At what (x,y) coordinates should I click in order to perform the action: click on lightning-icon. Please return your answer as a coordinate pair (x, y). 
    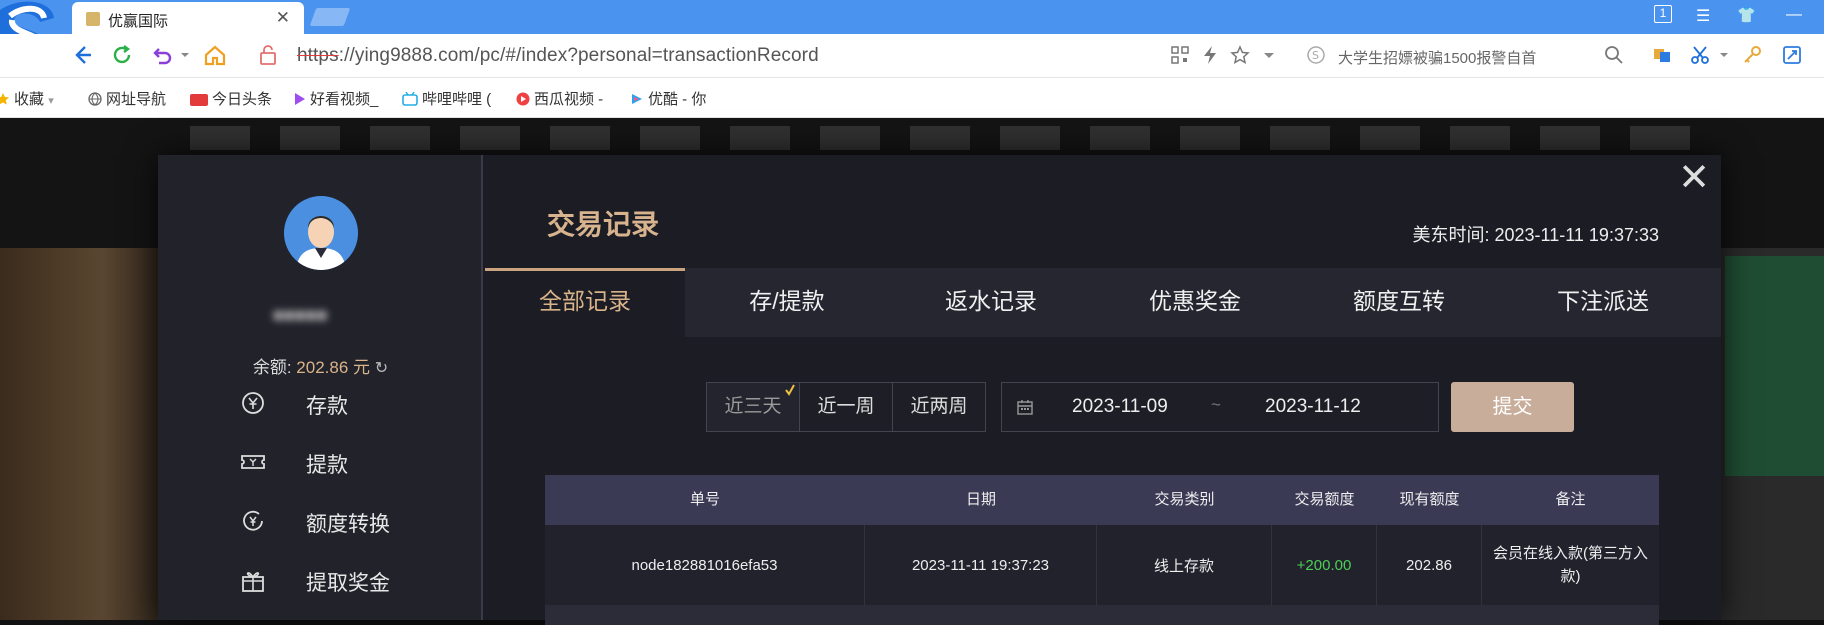
    Looking at the image, I should click on (1210, 55).